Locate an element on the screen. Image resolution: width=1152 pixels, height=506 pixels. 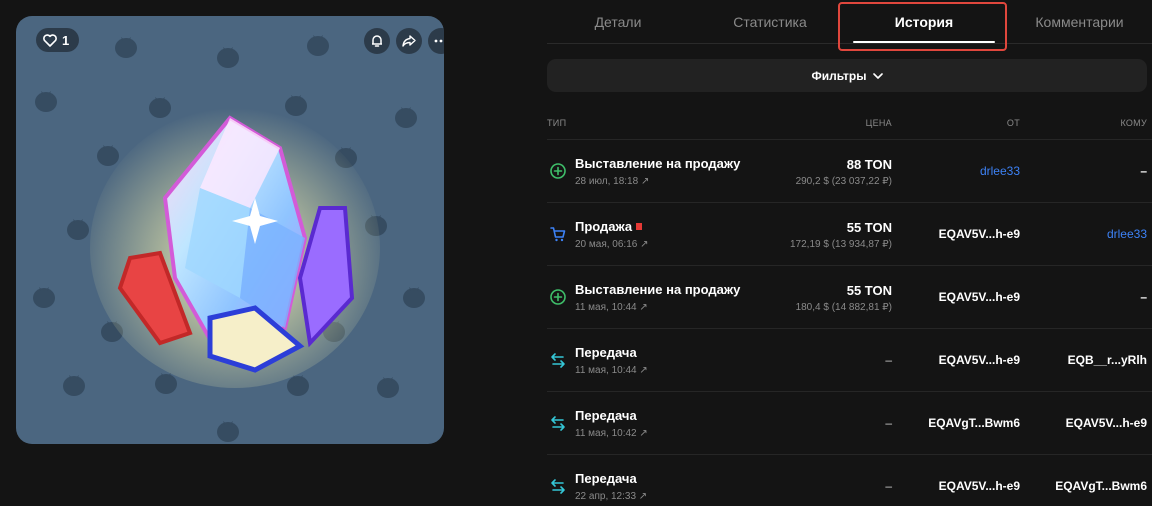
event-price-fiat: 172,19 $ (13 934,87 ₽) is located at coordinates (841, 244).